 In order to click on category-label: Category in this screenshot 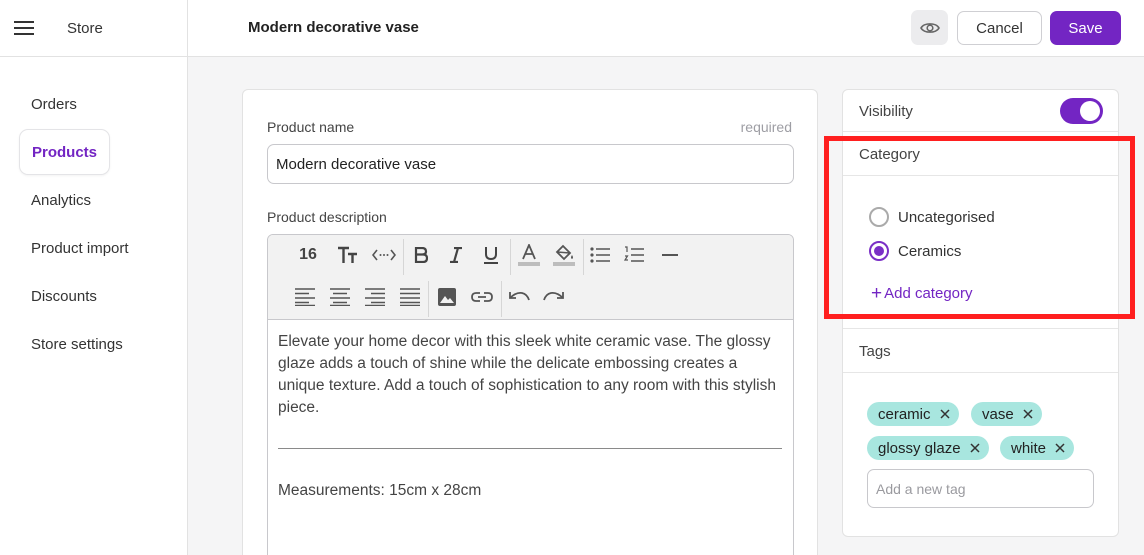, I will do `click(889, 154)`.